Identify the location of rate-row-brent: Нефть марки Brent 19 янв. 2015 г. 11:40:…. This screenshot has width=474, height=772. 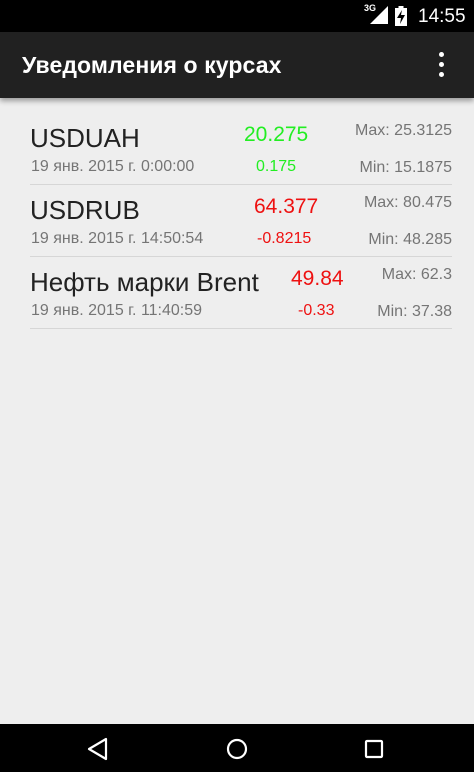
(241, 293).